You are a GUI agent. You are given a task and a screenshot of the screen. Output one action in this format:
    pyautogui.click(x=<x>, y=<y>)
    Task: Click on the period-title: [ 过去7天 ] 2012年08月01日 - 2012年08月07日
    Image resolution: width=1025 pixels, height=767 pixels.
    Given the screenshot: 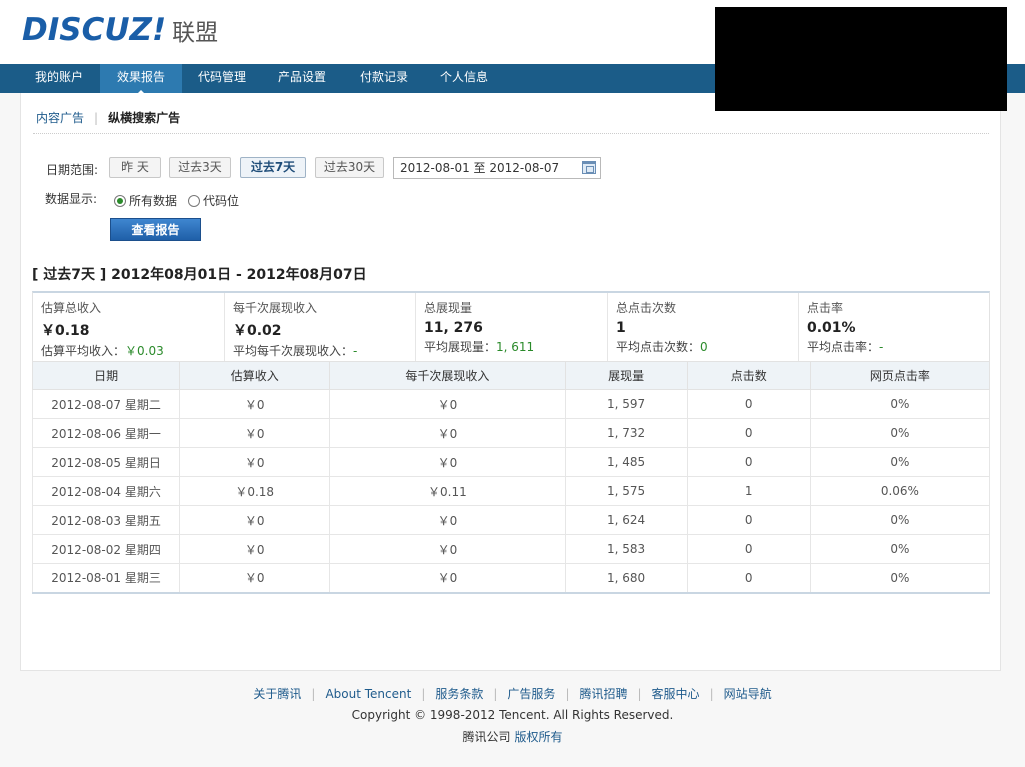 What is the action you would take?
    pyautogui.click(x=199, y=275)
    